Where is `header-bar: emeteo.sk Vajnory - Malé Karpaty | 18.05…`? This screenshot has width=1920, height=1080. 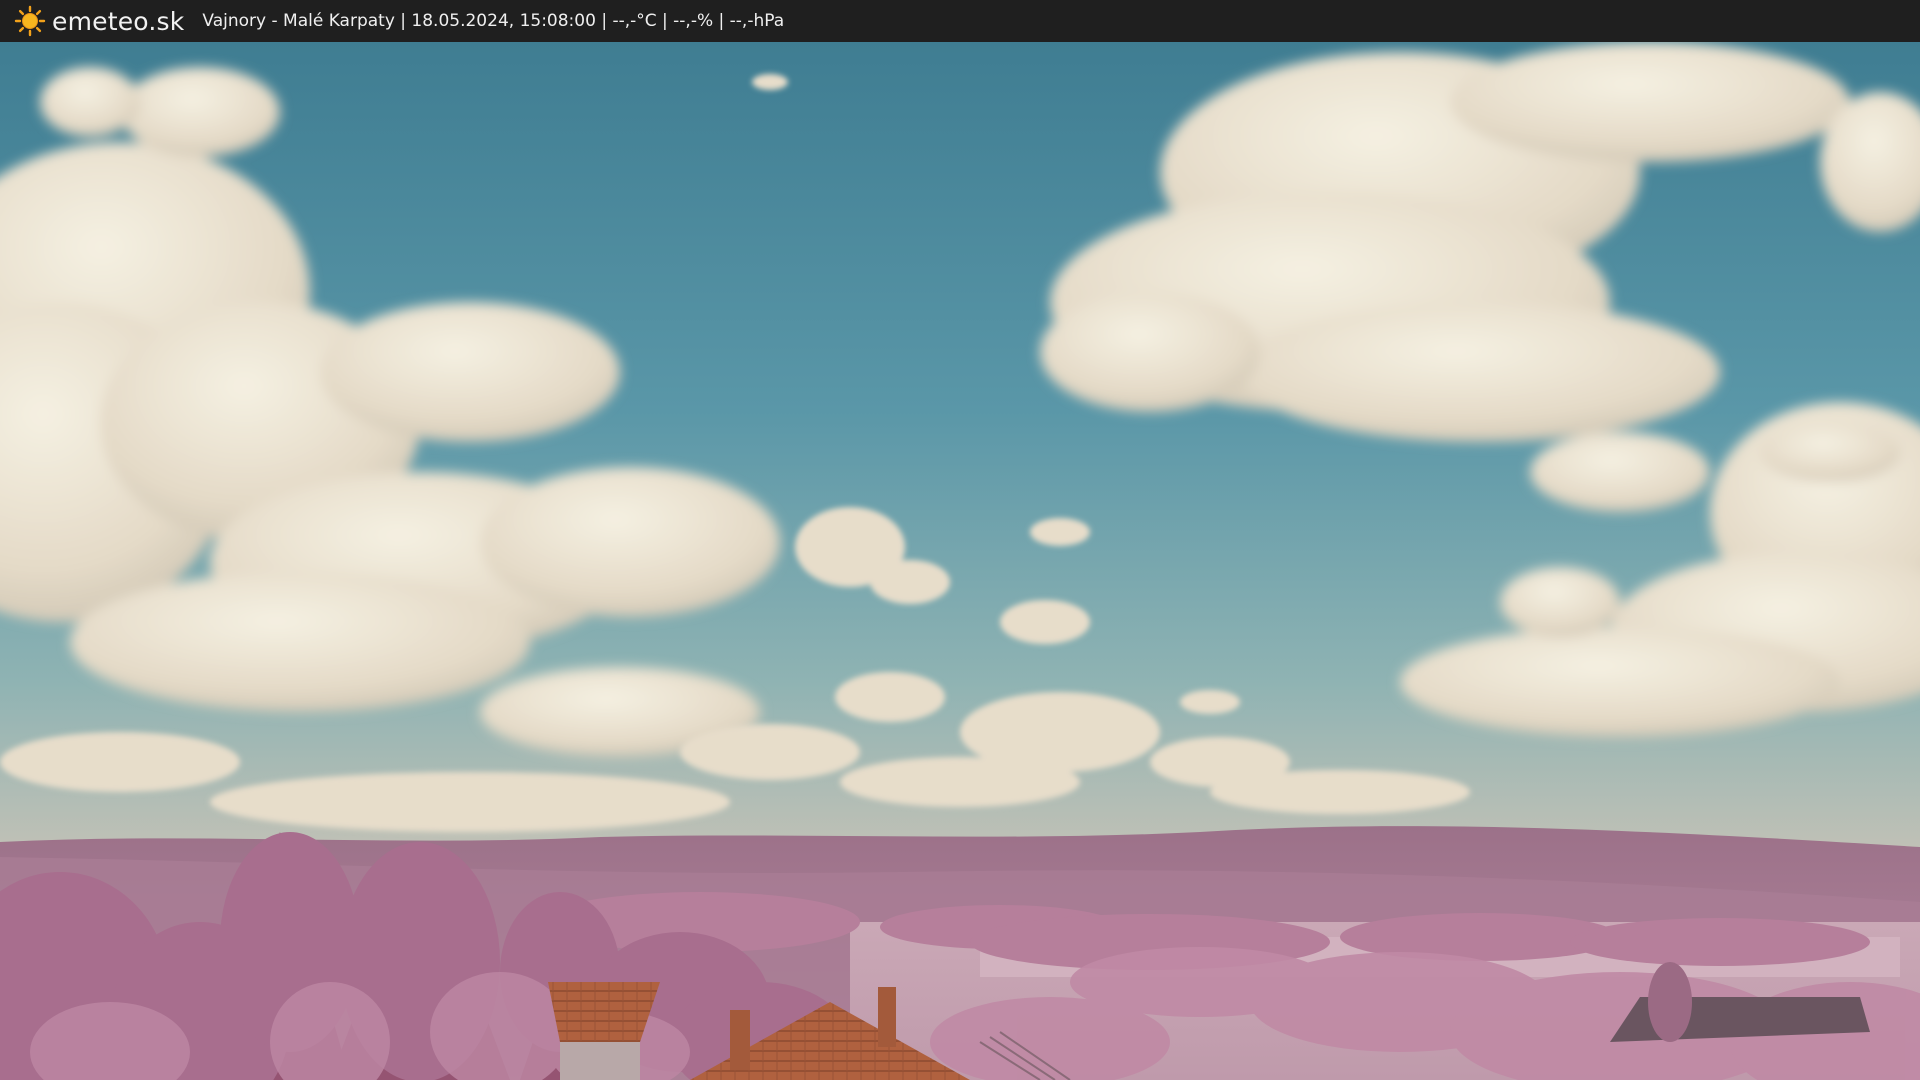
header-bar: emeteo.sk Vajnory - Malé Karpaty | 18.05… is located at coordinates (960, 21).